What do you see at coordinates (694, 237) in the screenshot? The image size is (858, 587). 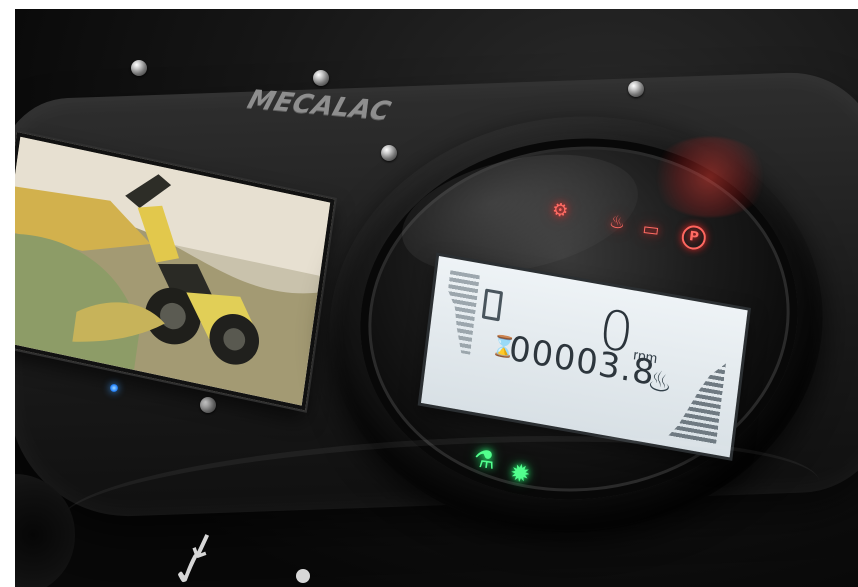 I see `parking-brake-icon: P` at bounding box center [694, 237].